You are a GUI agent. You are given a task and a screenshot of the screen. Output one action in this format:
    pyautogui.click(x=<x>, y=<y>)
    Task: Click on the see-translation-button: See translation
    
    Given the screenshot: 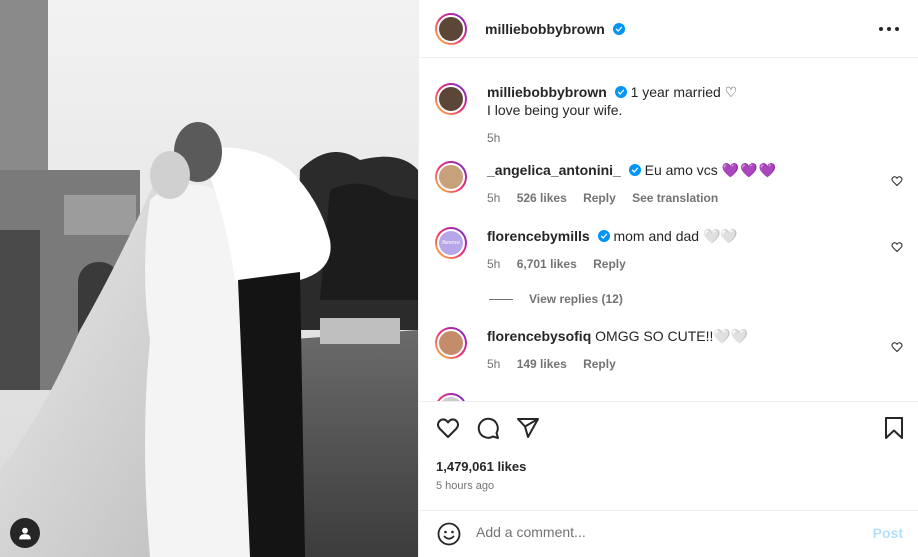 What is the action you would take?
    pyautogui.click(x=675, y=198)
    